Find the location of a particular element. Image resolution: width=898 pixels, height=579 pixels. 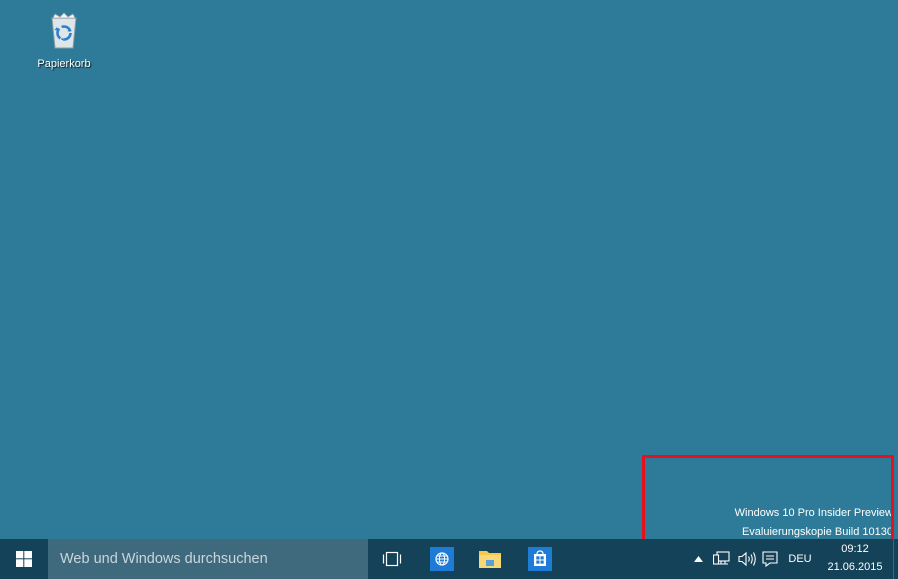

network-button is located at coordinates (722, 559).